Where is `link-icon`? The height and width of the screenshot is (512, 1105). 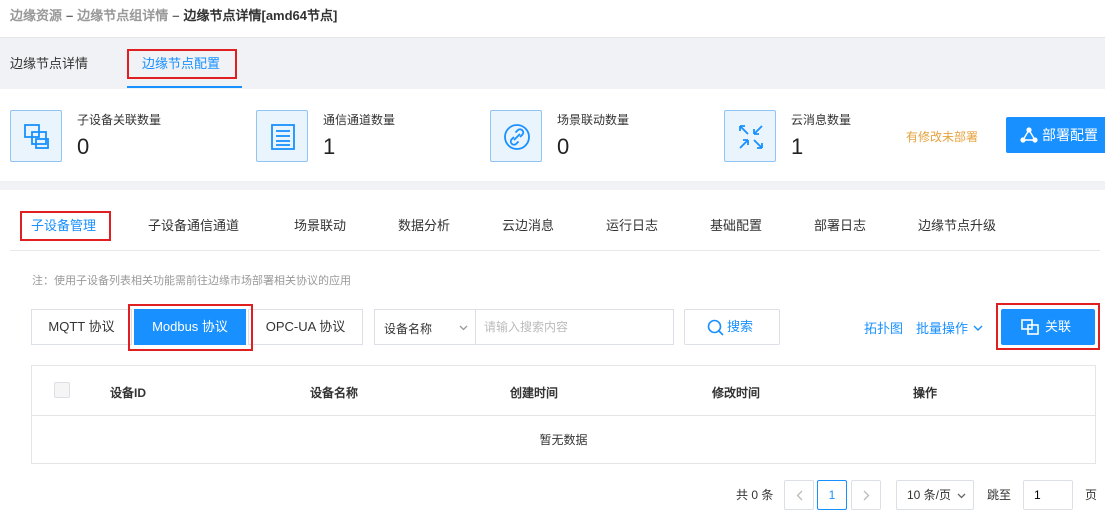
link-icon is located at coordinates (516, 136).